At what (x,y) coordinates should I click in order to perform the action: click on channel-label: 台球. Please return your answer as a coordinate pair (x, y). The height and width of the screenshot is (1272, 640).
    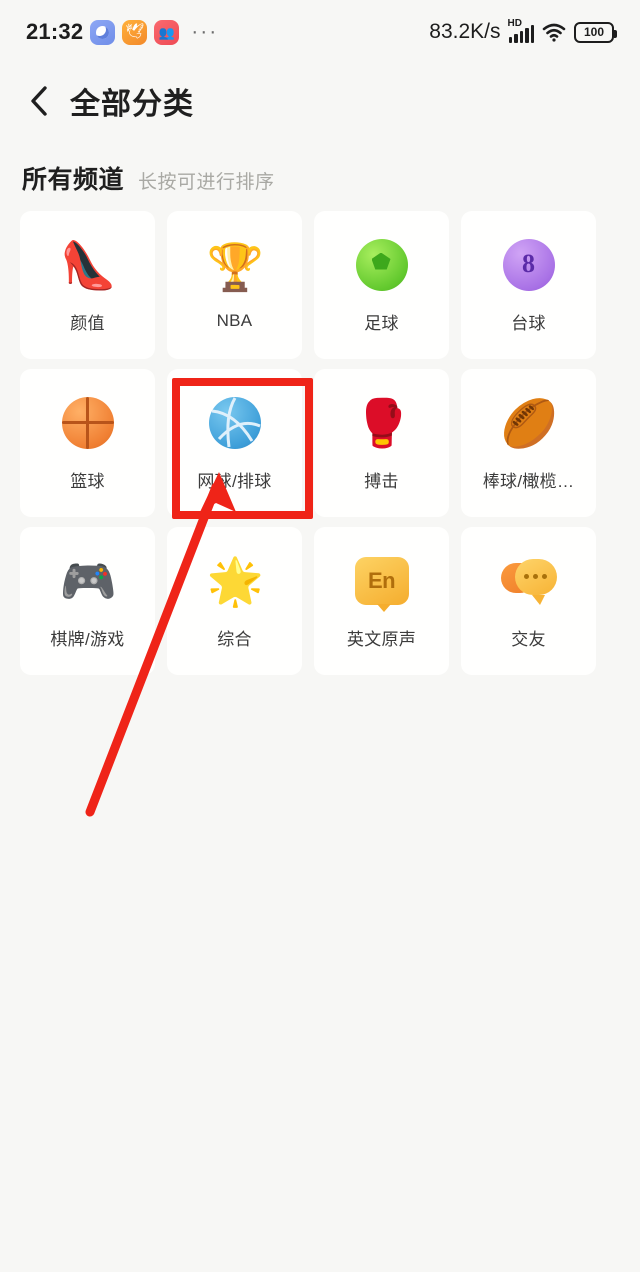
    Looking at the image, I should click on (528, 323).